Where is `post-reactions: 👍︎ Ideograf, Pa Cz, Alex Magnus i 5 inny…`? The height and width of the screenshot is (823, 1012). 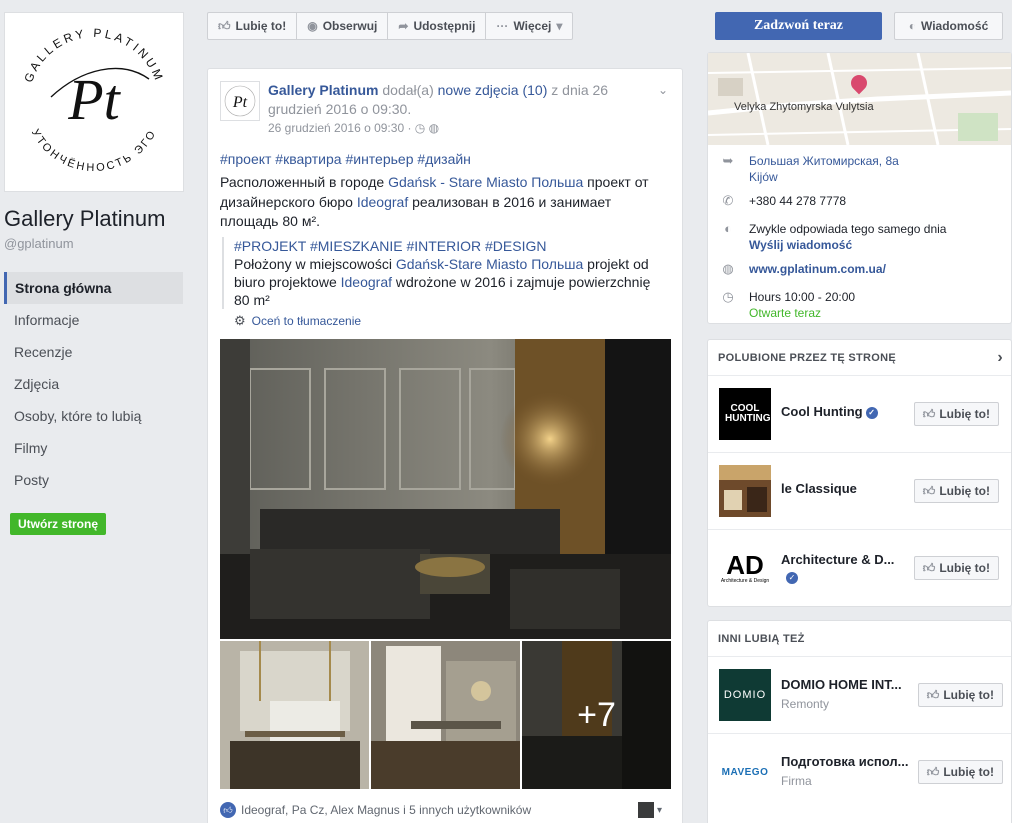
post-reactions: 👍︎ Ideograf, Pa Cz, Alex Magnus i 5 inny… is located at coordinates (375, 810).